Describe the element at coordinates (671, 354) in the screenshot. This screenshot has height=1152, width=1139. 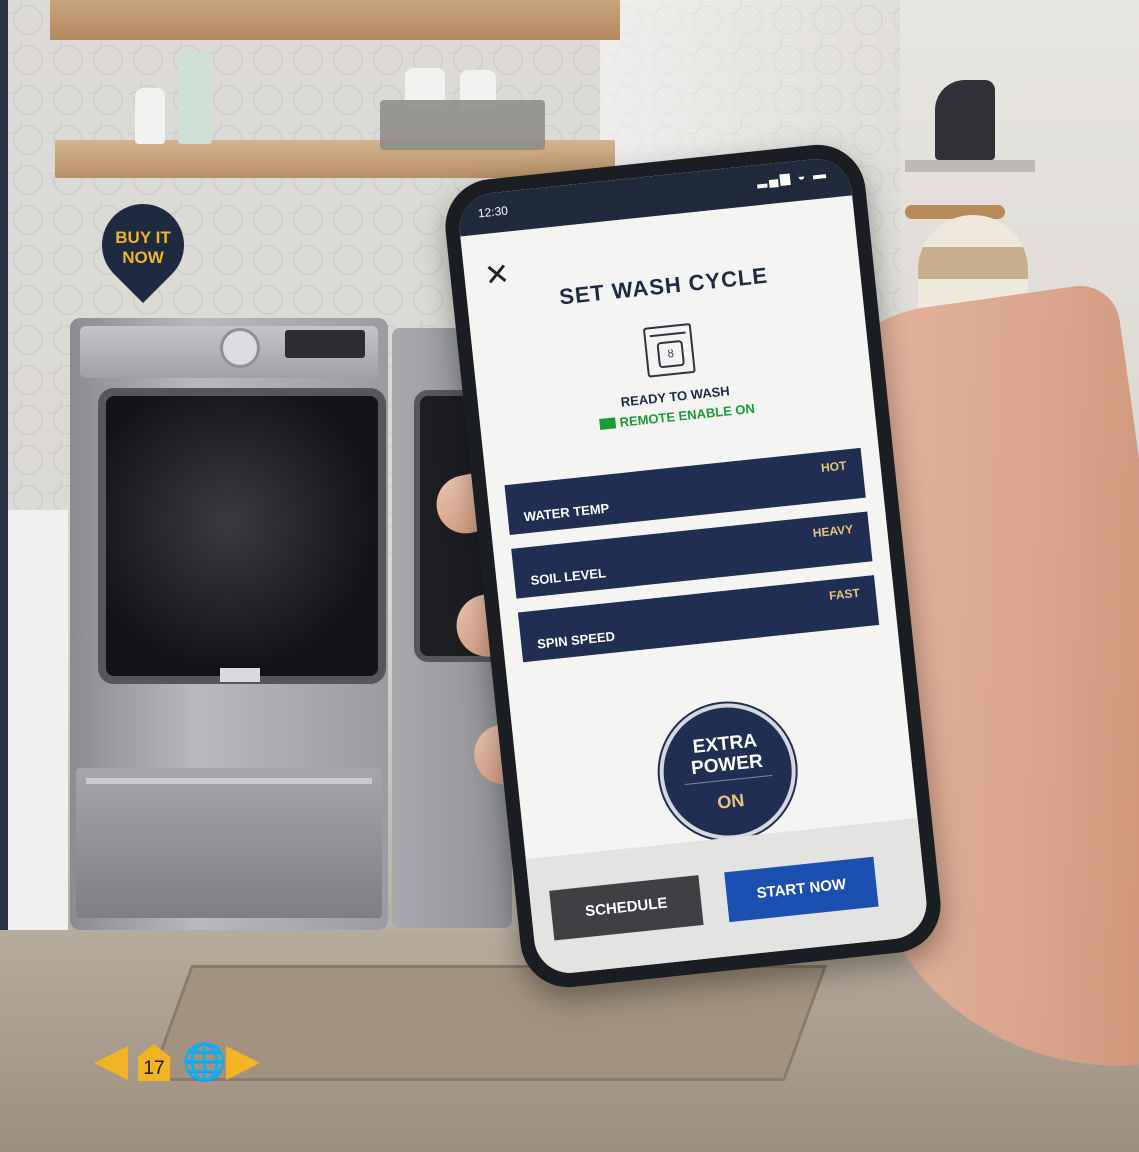
I see `drum-icon: ȣ` at that location.